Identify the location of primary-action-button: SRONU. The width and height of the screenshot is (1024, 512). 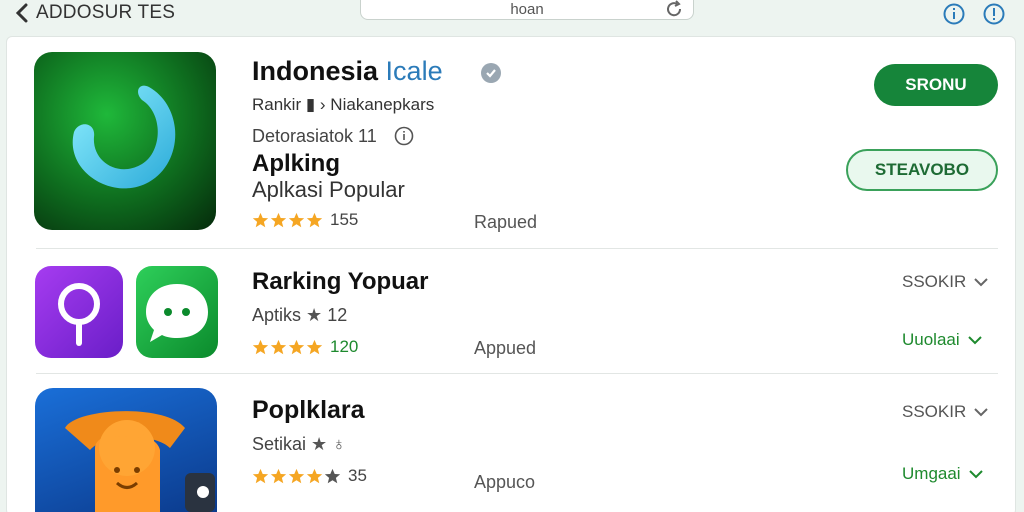
(936, 85).